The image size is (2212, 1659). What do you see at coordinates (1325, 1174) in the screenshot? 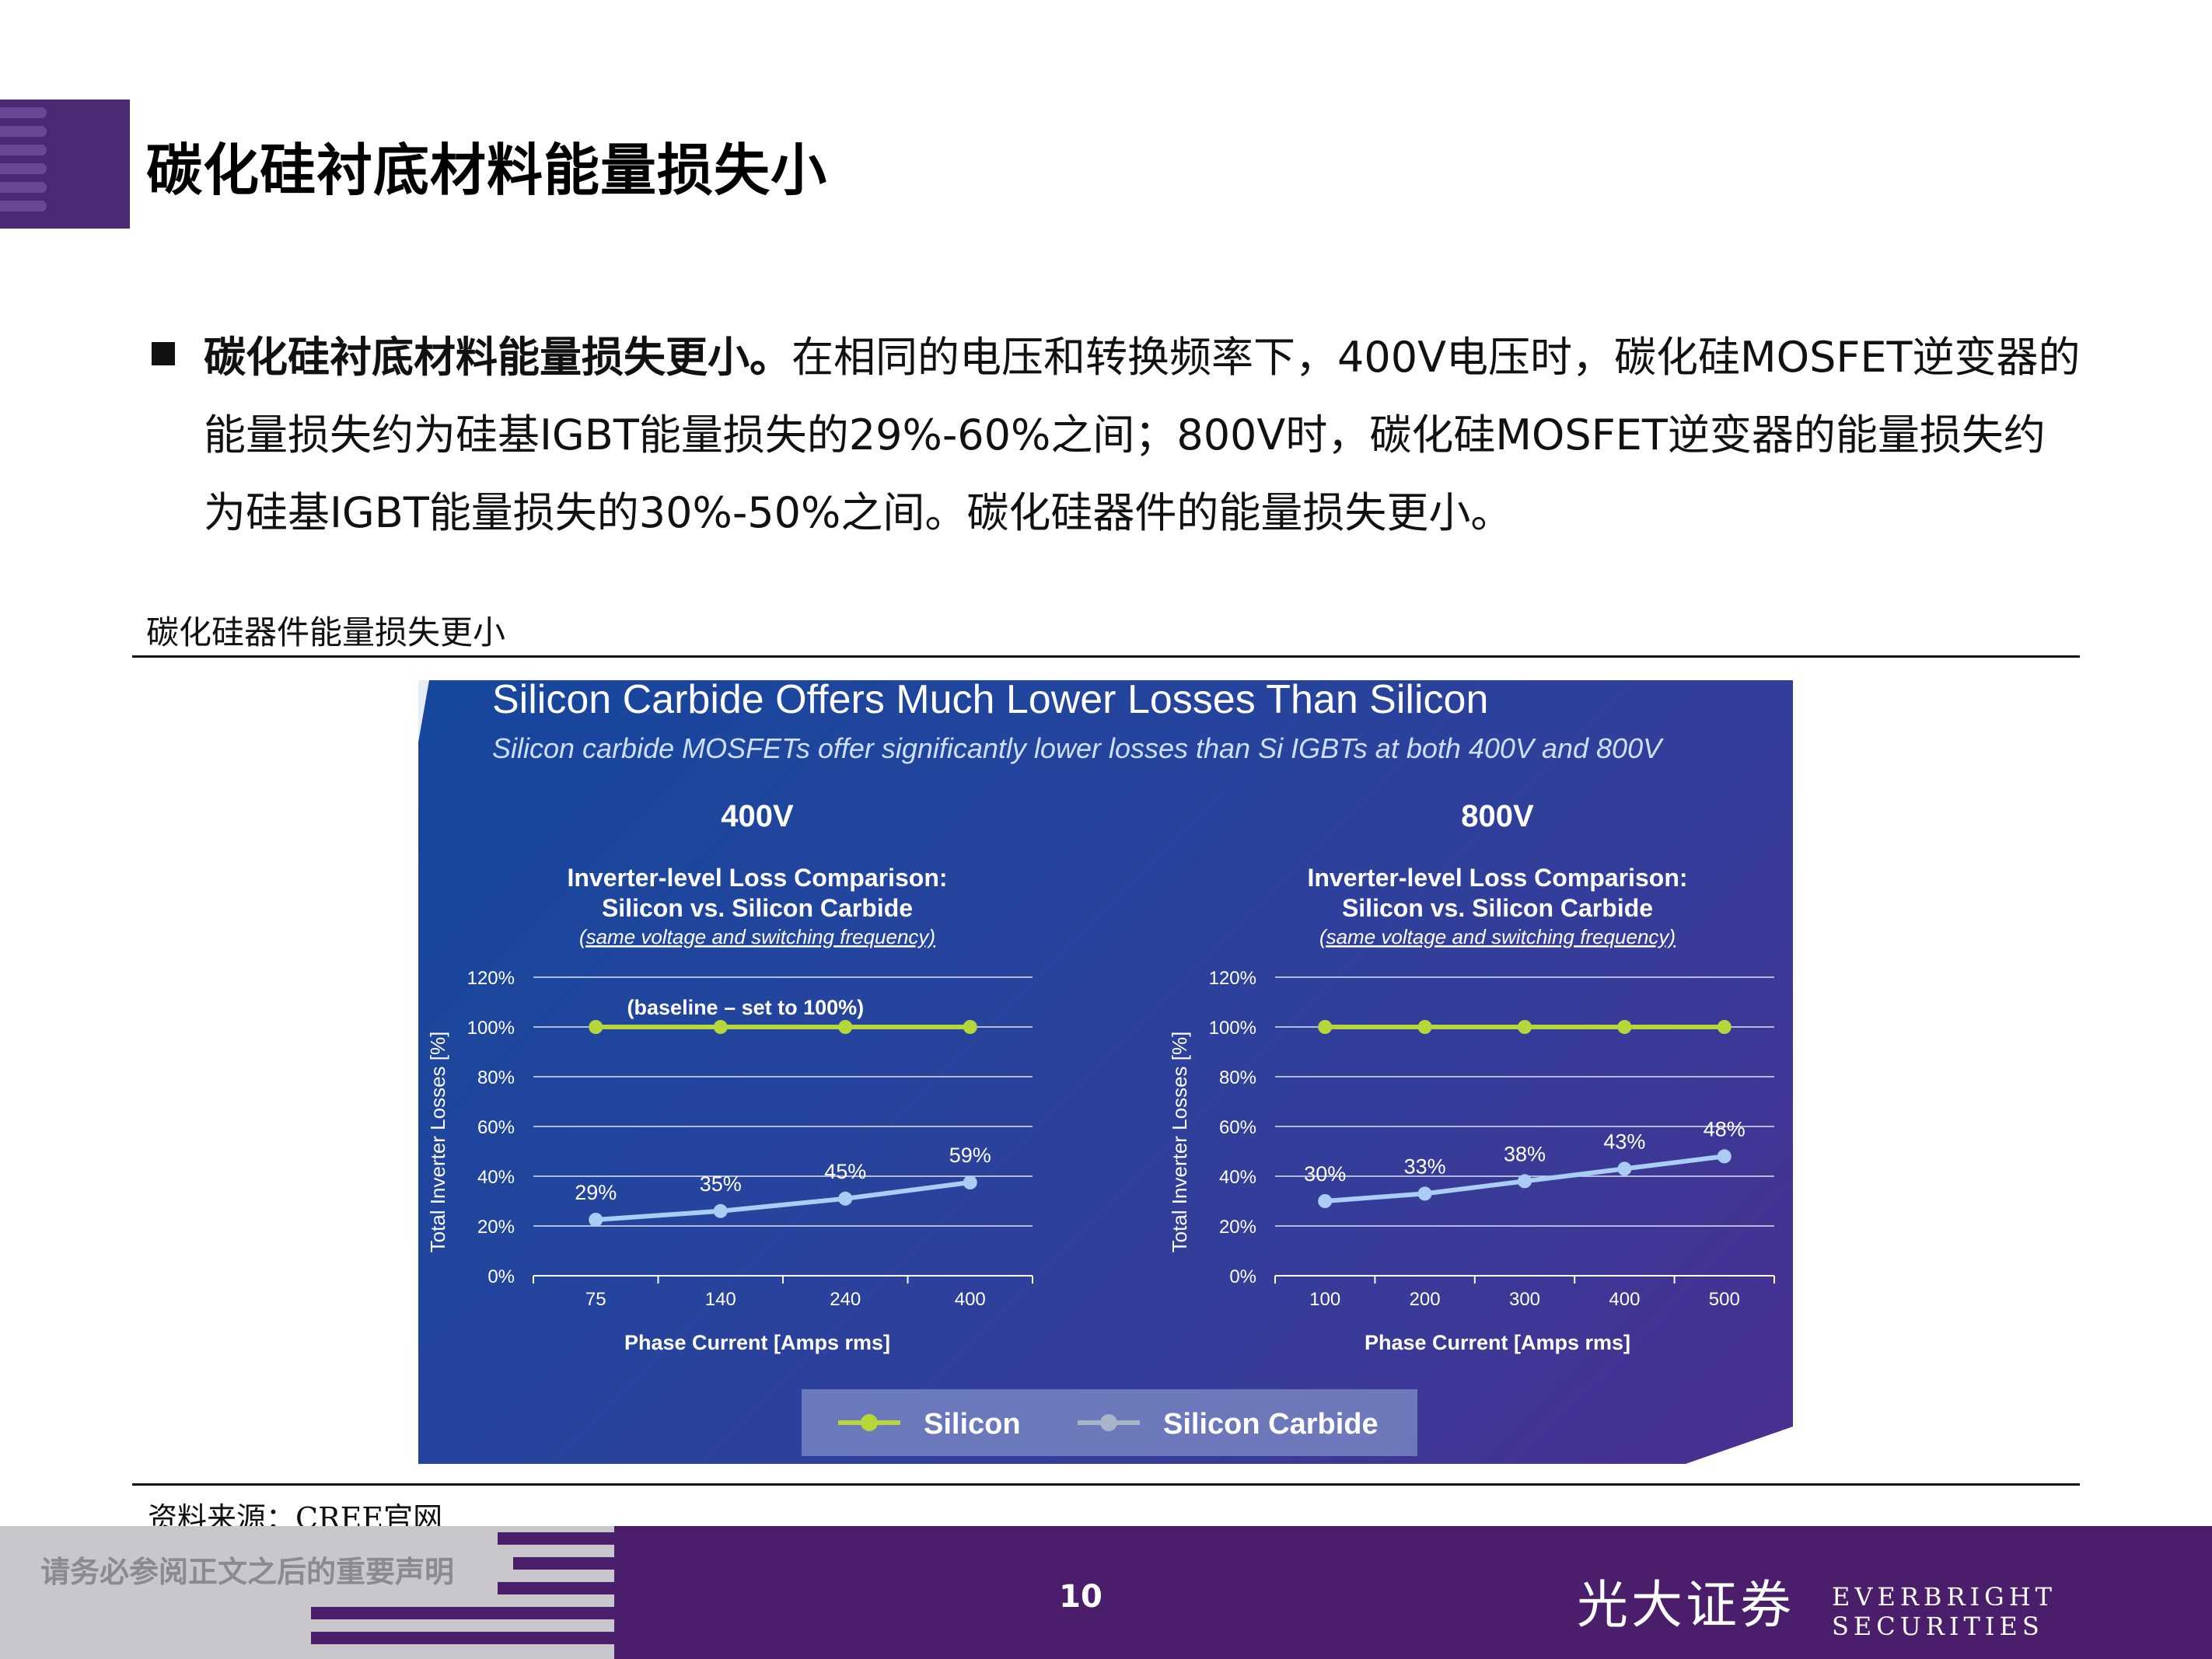
I see `data-label: 30%` at bounding box center [1325, 1174].